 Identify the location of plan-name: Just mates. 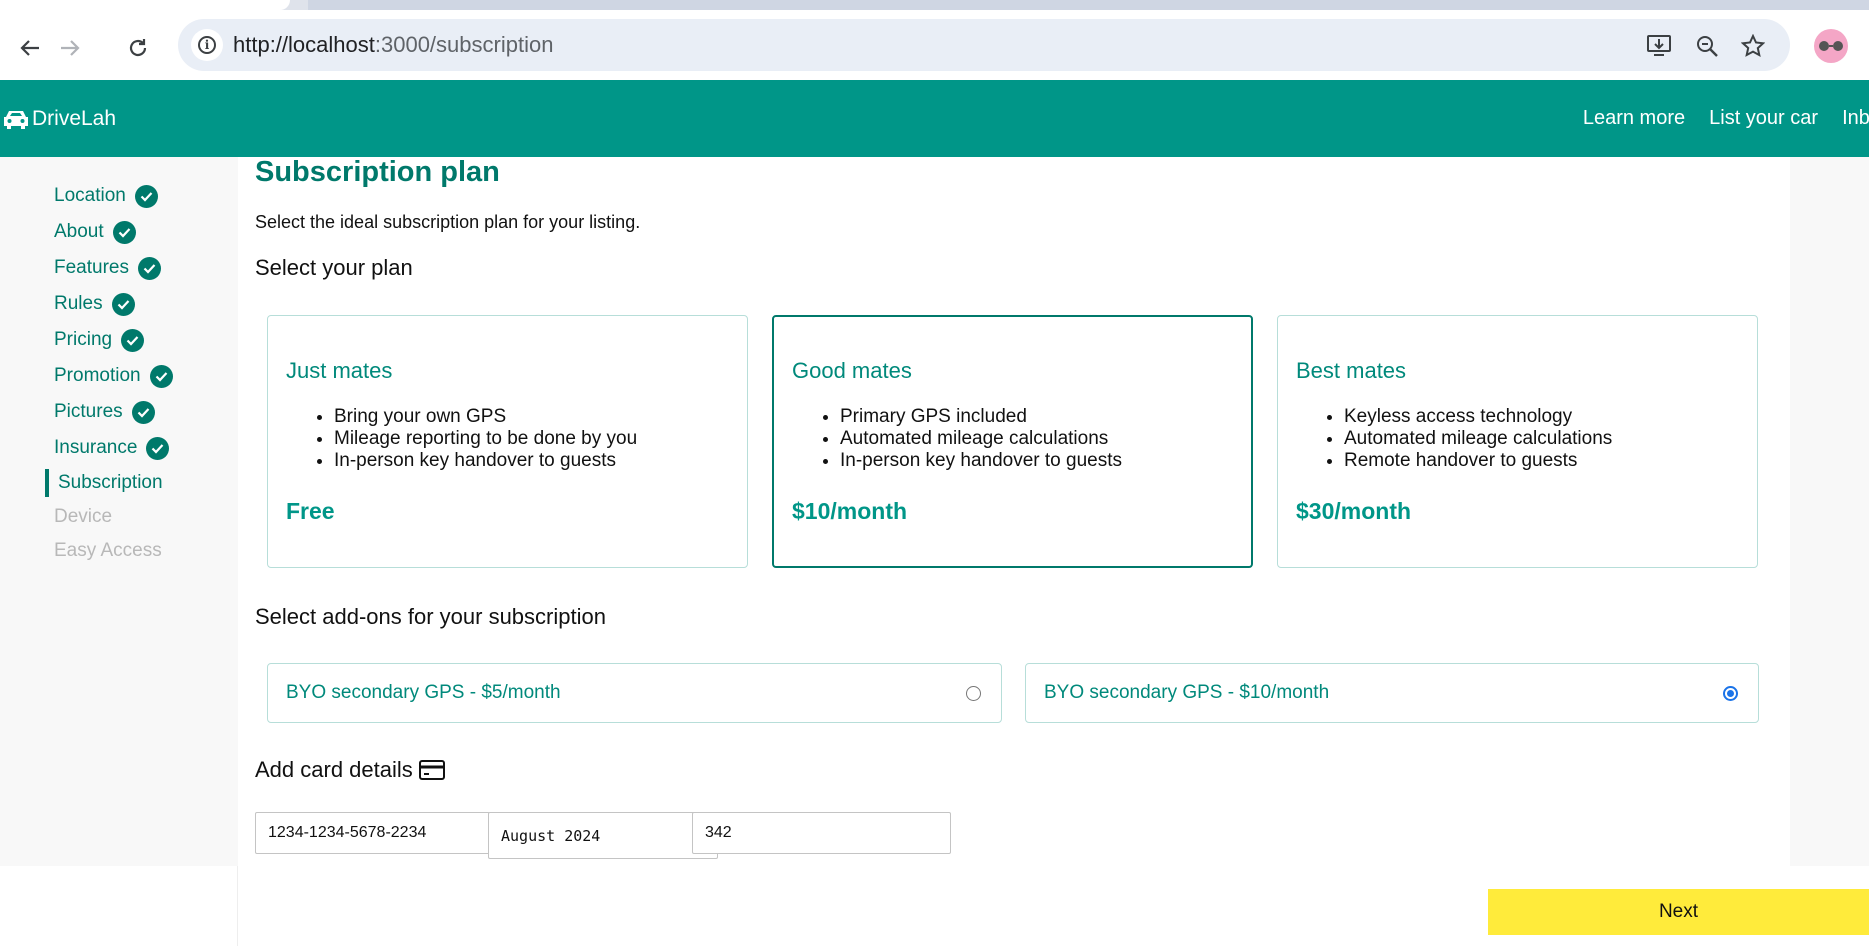
(339, 370).